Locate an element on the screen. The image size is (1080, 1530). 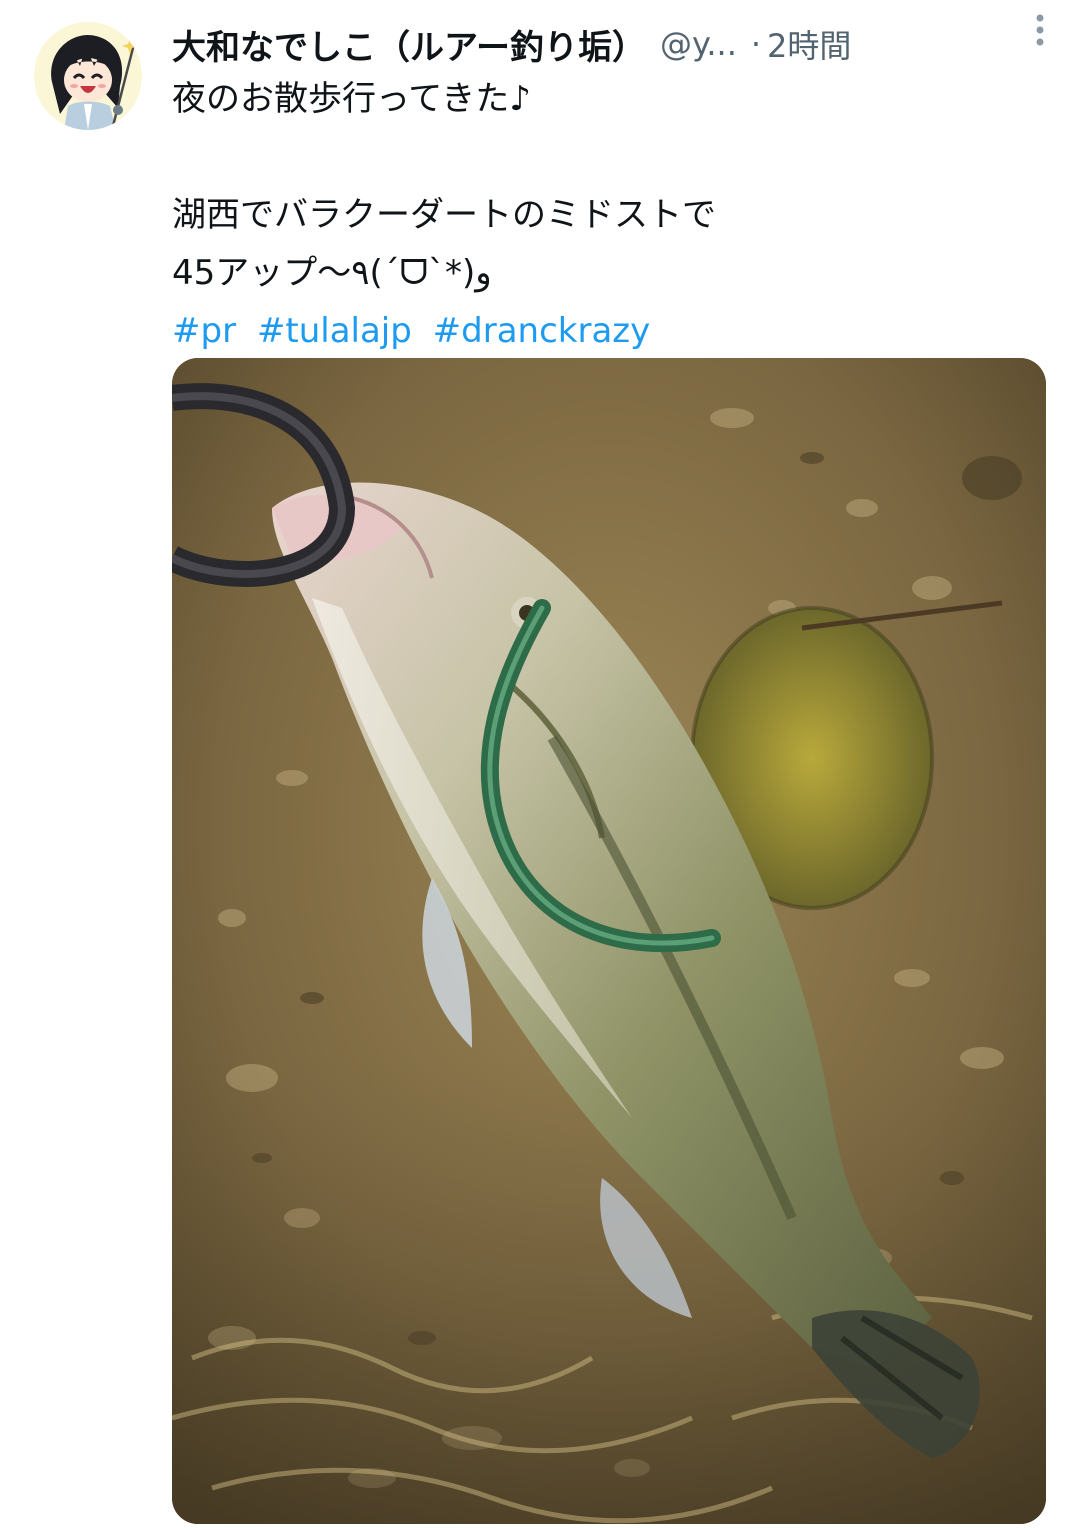
tweet-header: 大和なでしこ（ルアー釣り垢） @y... · 2時間 is located at coordinates (617, 44).